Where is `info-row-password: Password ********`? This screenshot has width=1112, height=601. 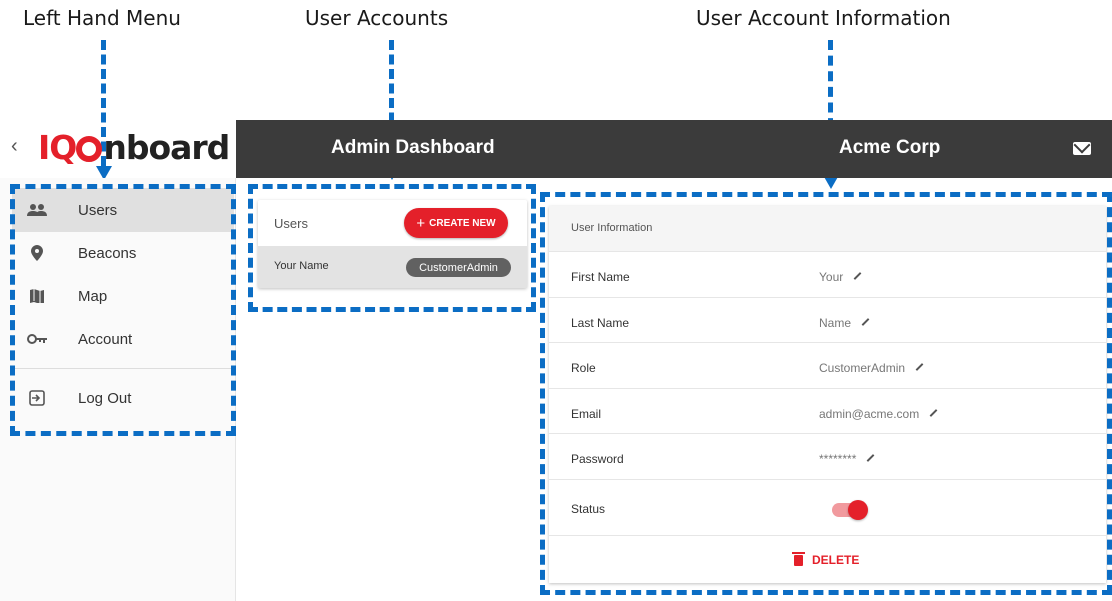
info-row-password: Password ******** is located at coordinates (827, 456).